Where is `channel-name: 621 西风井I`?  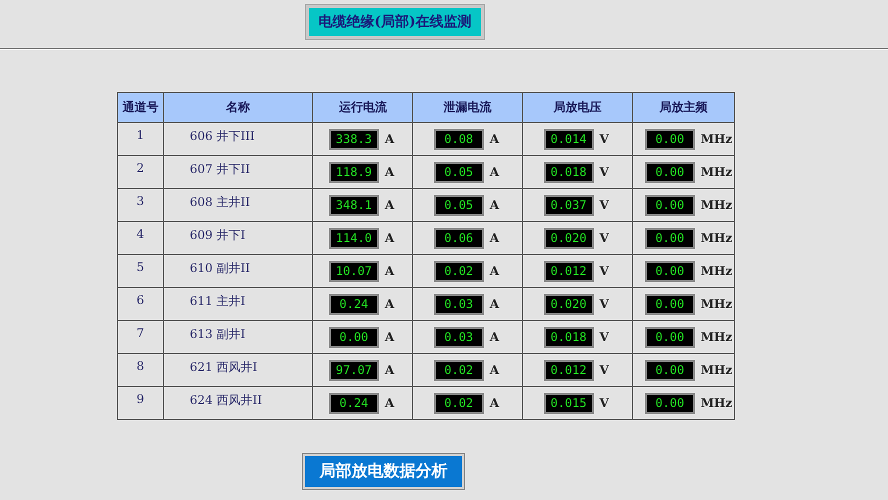
channel-name: 621 西风井I is located at coordinates (224, 367).